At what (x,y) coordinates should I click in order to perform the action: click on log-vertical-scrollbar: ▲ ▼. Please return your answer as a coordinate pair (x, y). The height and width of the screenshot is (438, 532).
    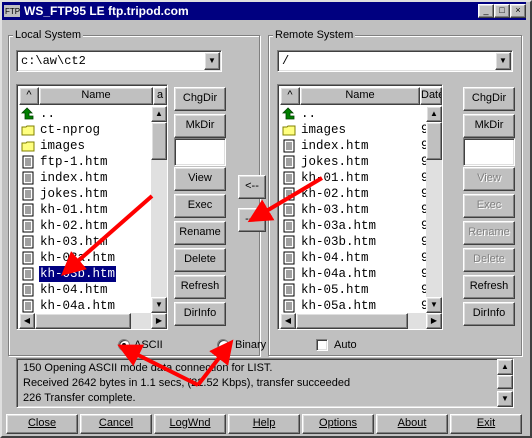
    Looking at the image, I should click on (505, 383).